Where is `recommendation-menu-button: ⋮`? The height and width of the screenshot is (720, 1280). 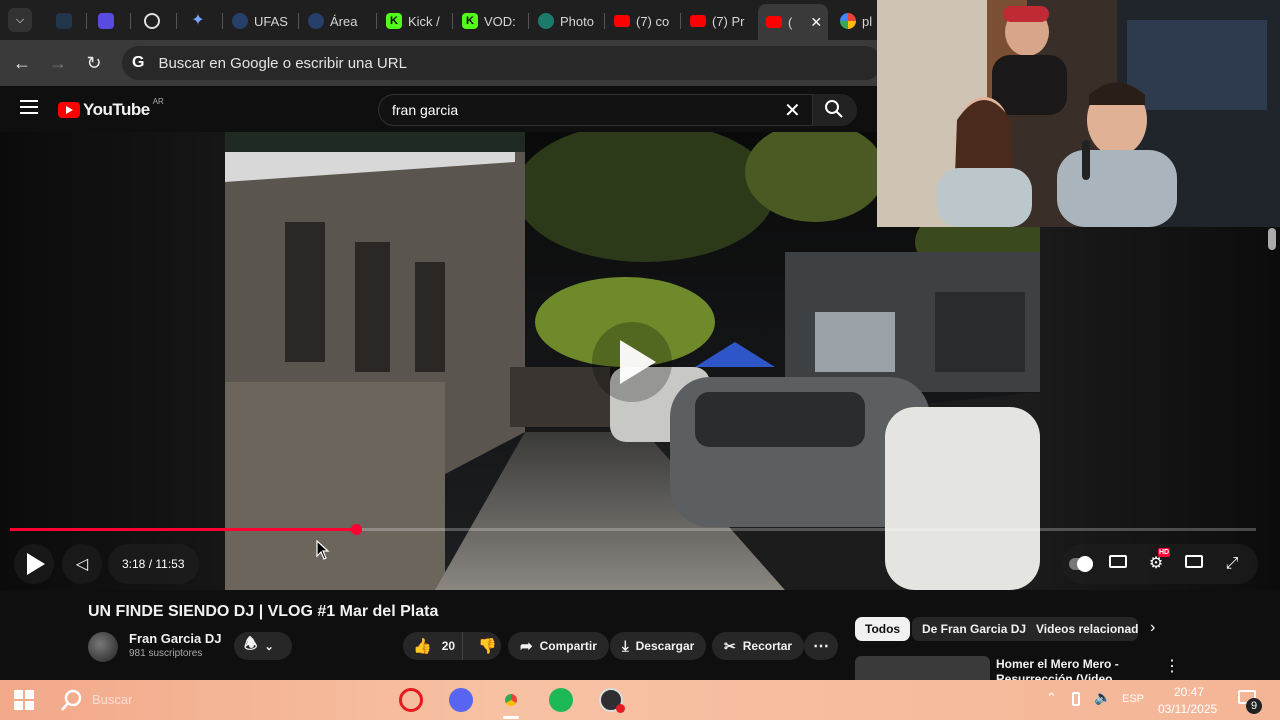
recommendation-menu-button: ⋮ is located at coordinates (1172, 666).